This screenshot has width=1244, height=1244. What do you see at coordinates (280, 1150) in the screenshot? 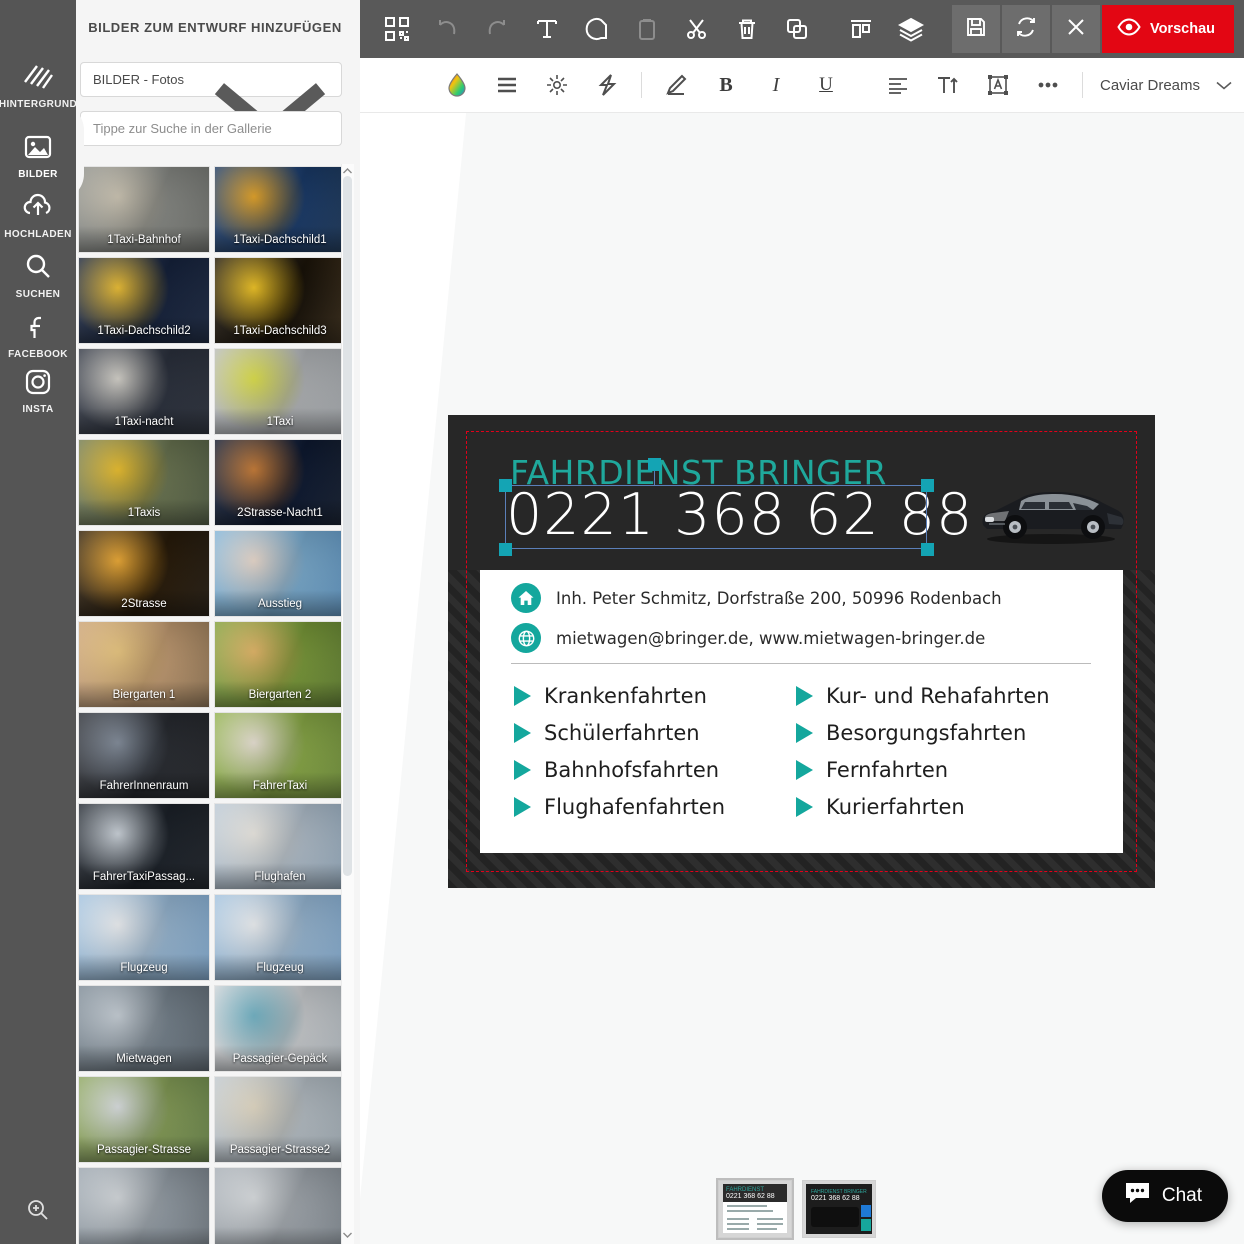
I see `thumbnail-label: Passagier-Strasse2` at bounding box center [280, 1150].